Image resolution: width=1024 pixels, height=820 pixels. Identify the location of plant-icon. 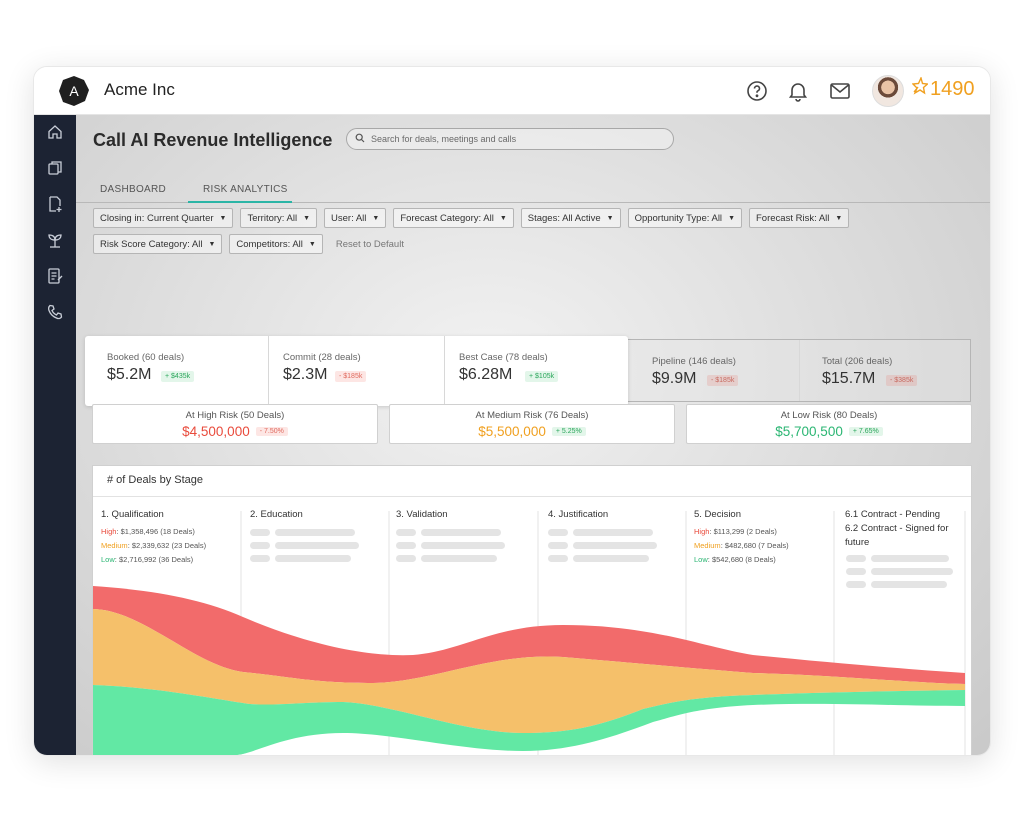
(55, 240).